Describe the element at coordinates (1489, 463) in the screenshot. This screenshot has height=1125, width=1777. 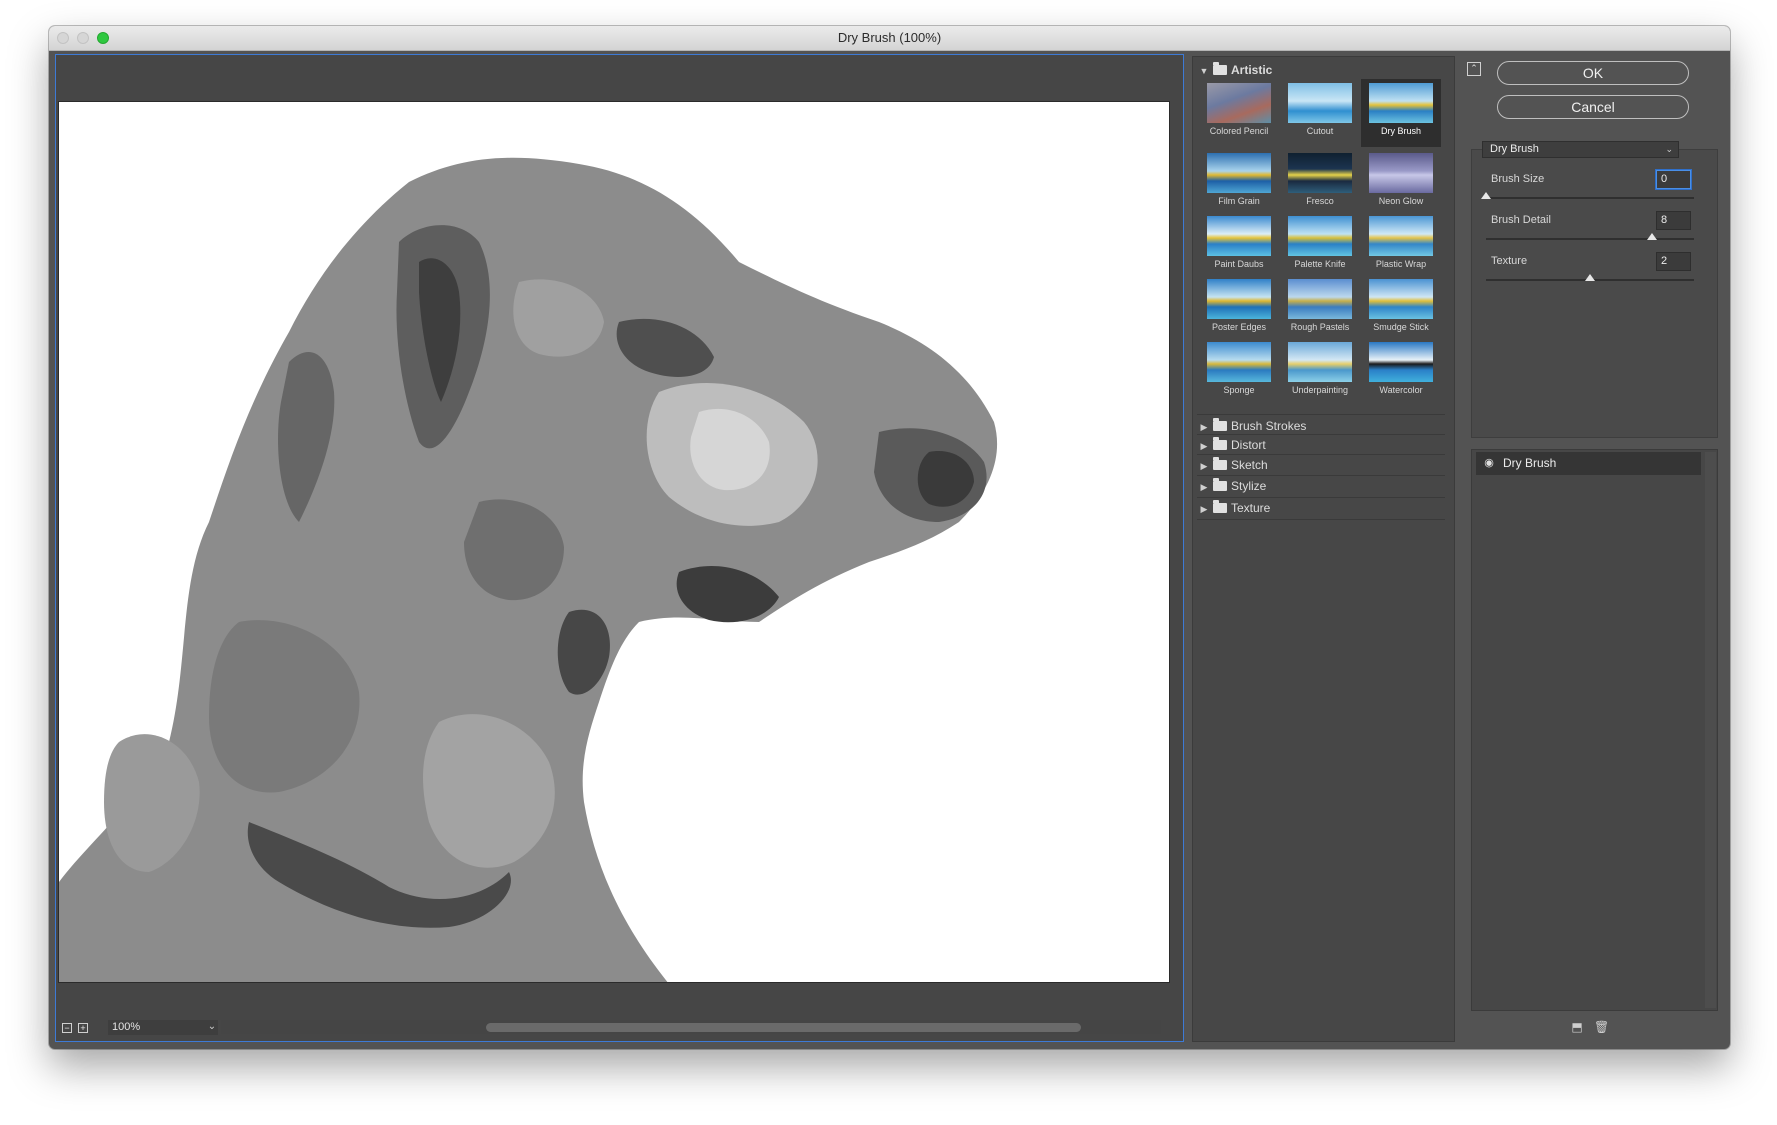
I see `eye-icon: ◉` at that location.